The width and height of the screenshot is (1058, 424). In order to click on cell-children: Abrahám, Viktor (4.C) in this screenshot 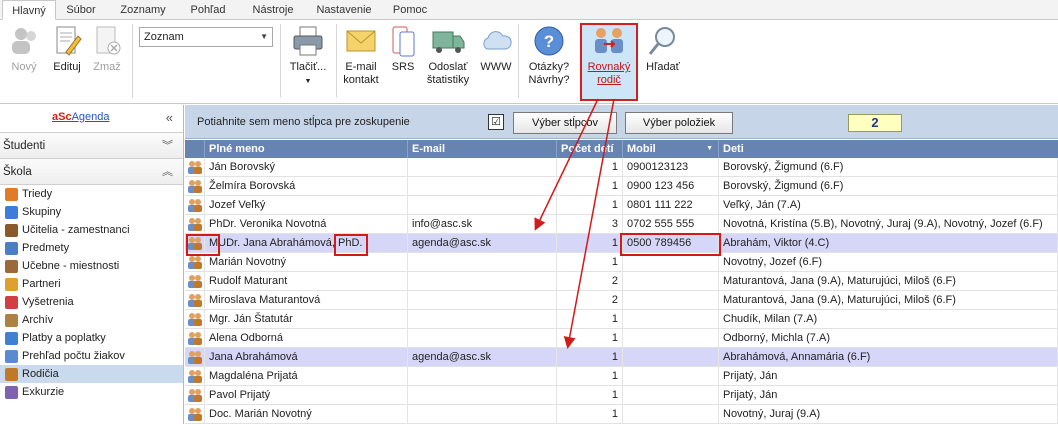, I will do `click(888, 243)`.